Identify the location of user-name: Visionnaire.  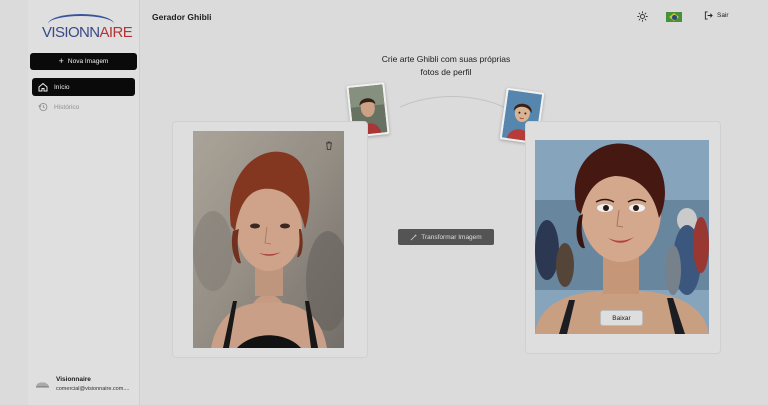
(73, 379).